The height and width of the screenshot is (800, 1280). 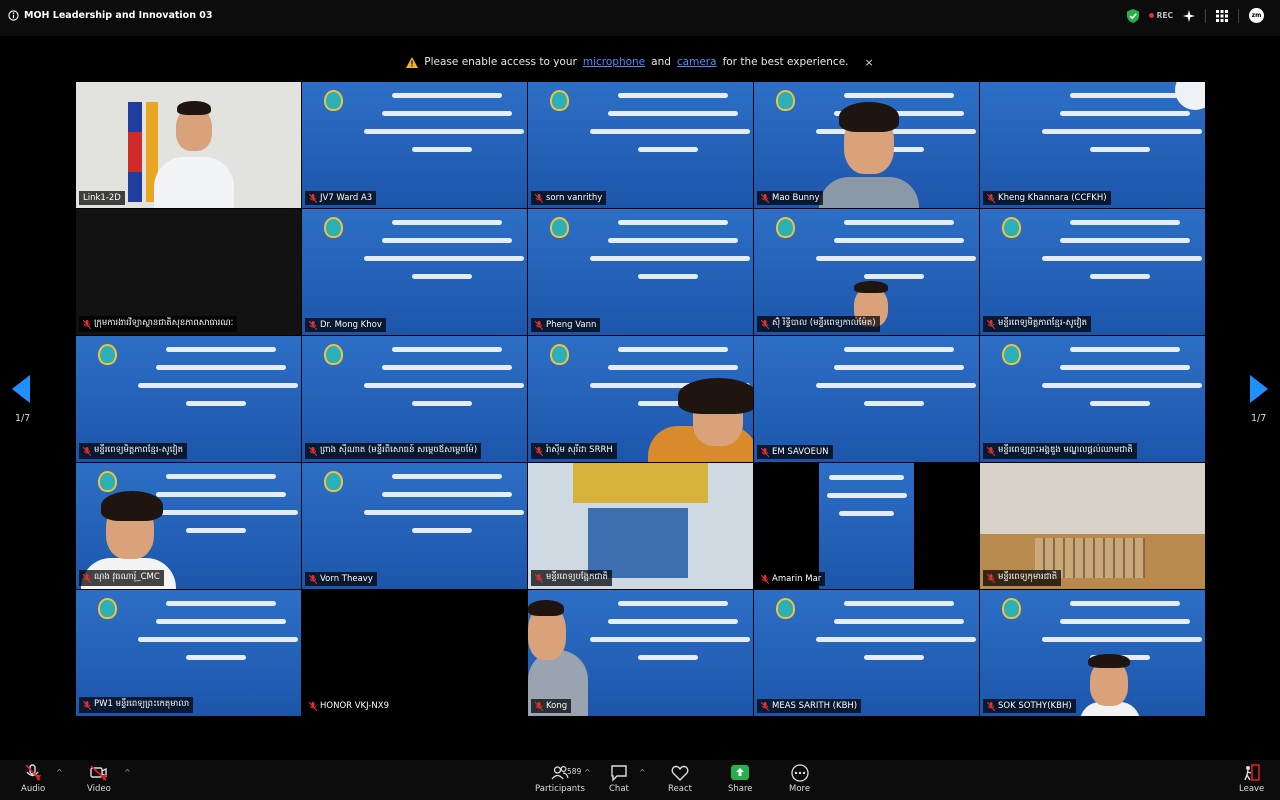 I want to click on video-options-chevron-icon: ^, so click(x=127, y=772).